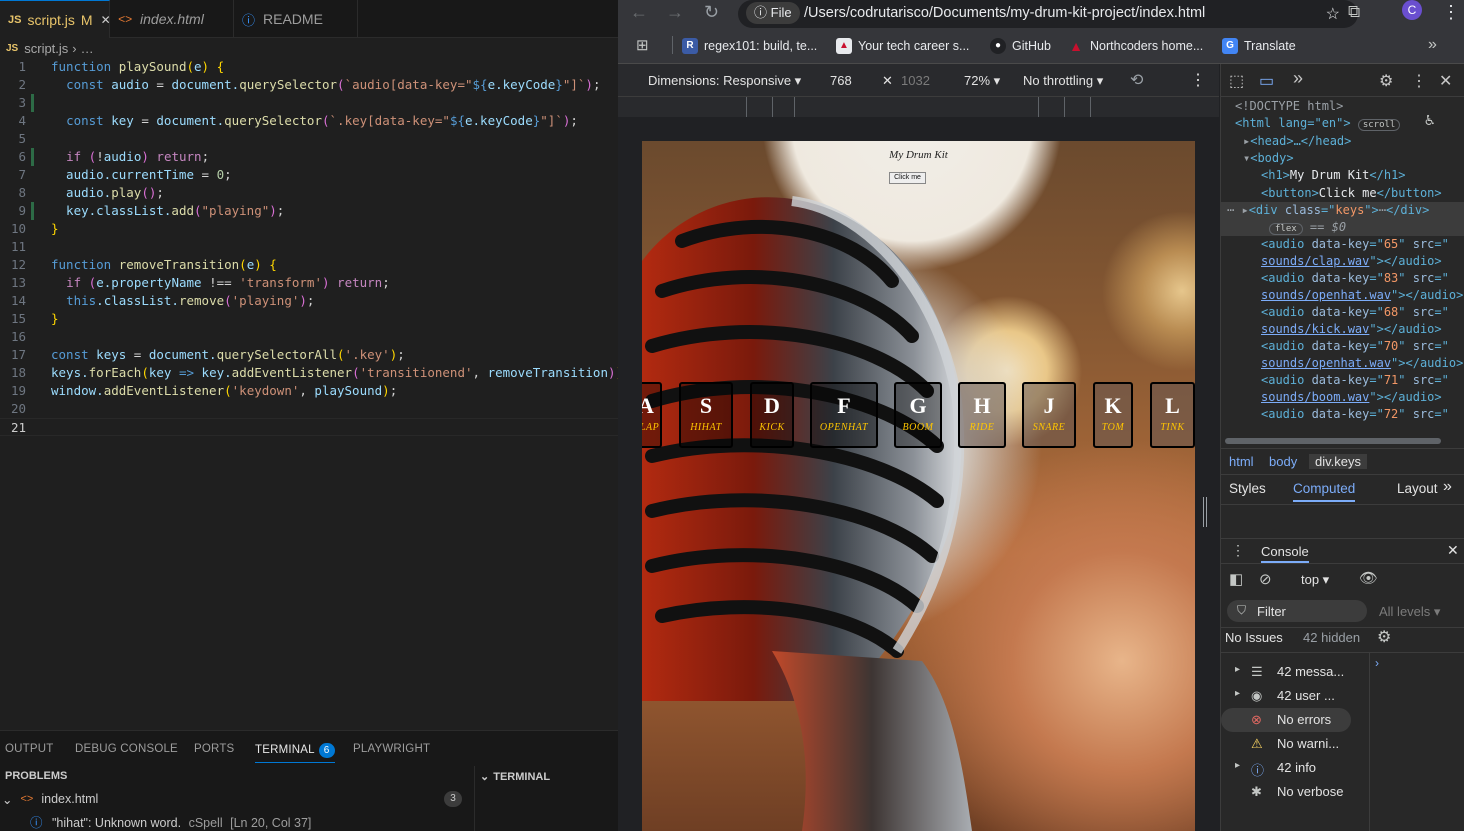  I want to click on log-levels-select: All levels ▾, so click(1409, 612).